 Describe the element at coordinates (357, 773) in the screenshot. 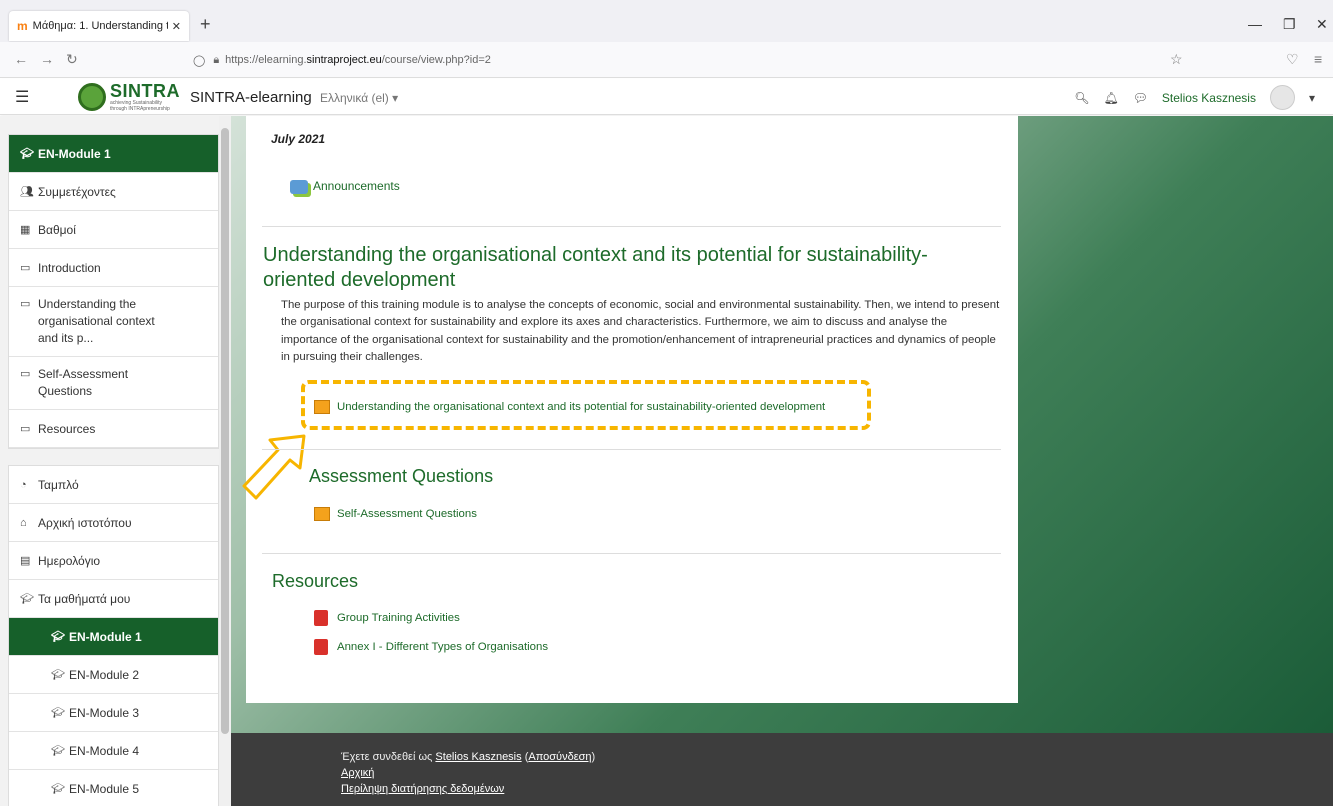

I see `footer-home-link: Αρχική` at that location.